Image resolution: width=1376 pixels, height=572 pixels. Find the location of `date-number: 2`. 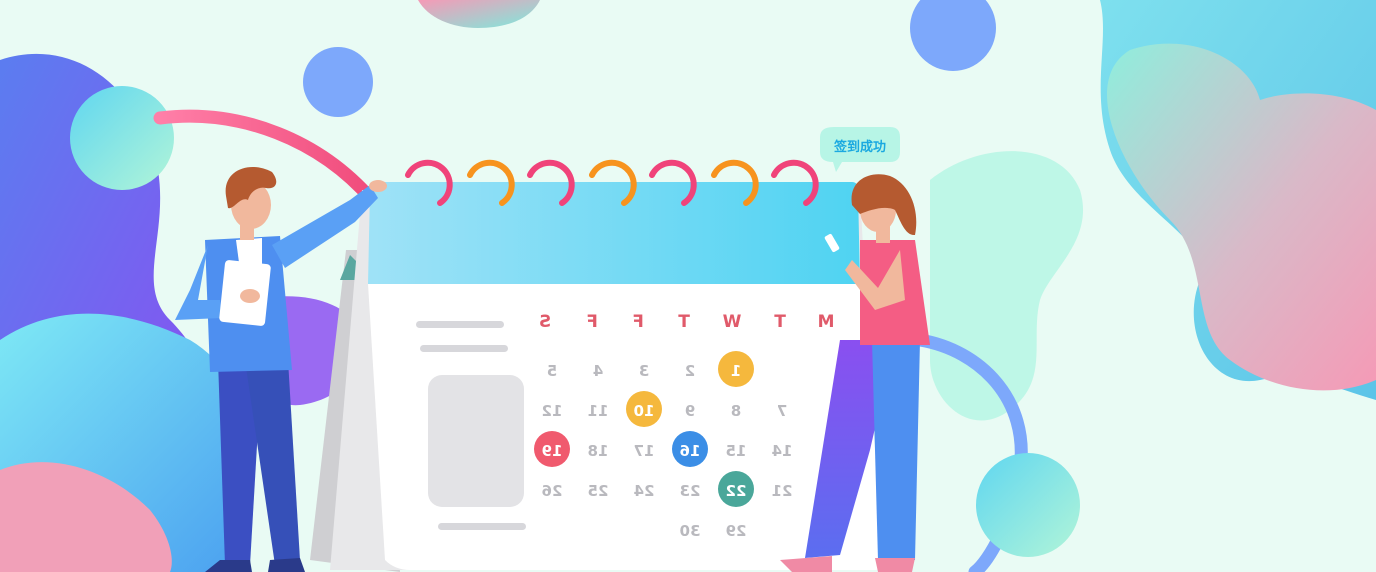

date-number: 2 is located at coordinates (690, 371).